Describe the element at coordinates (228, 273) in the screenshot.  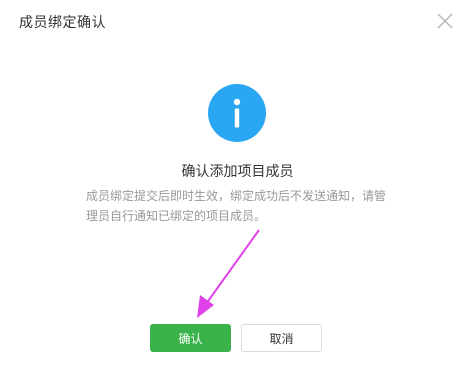
I see `annotation-arrow-icon` at that location.